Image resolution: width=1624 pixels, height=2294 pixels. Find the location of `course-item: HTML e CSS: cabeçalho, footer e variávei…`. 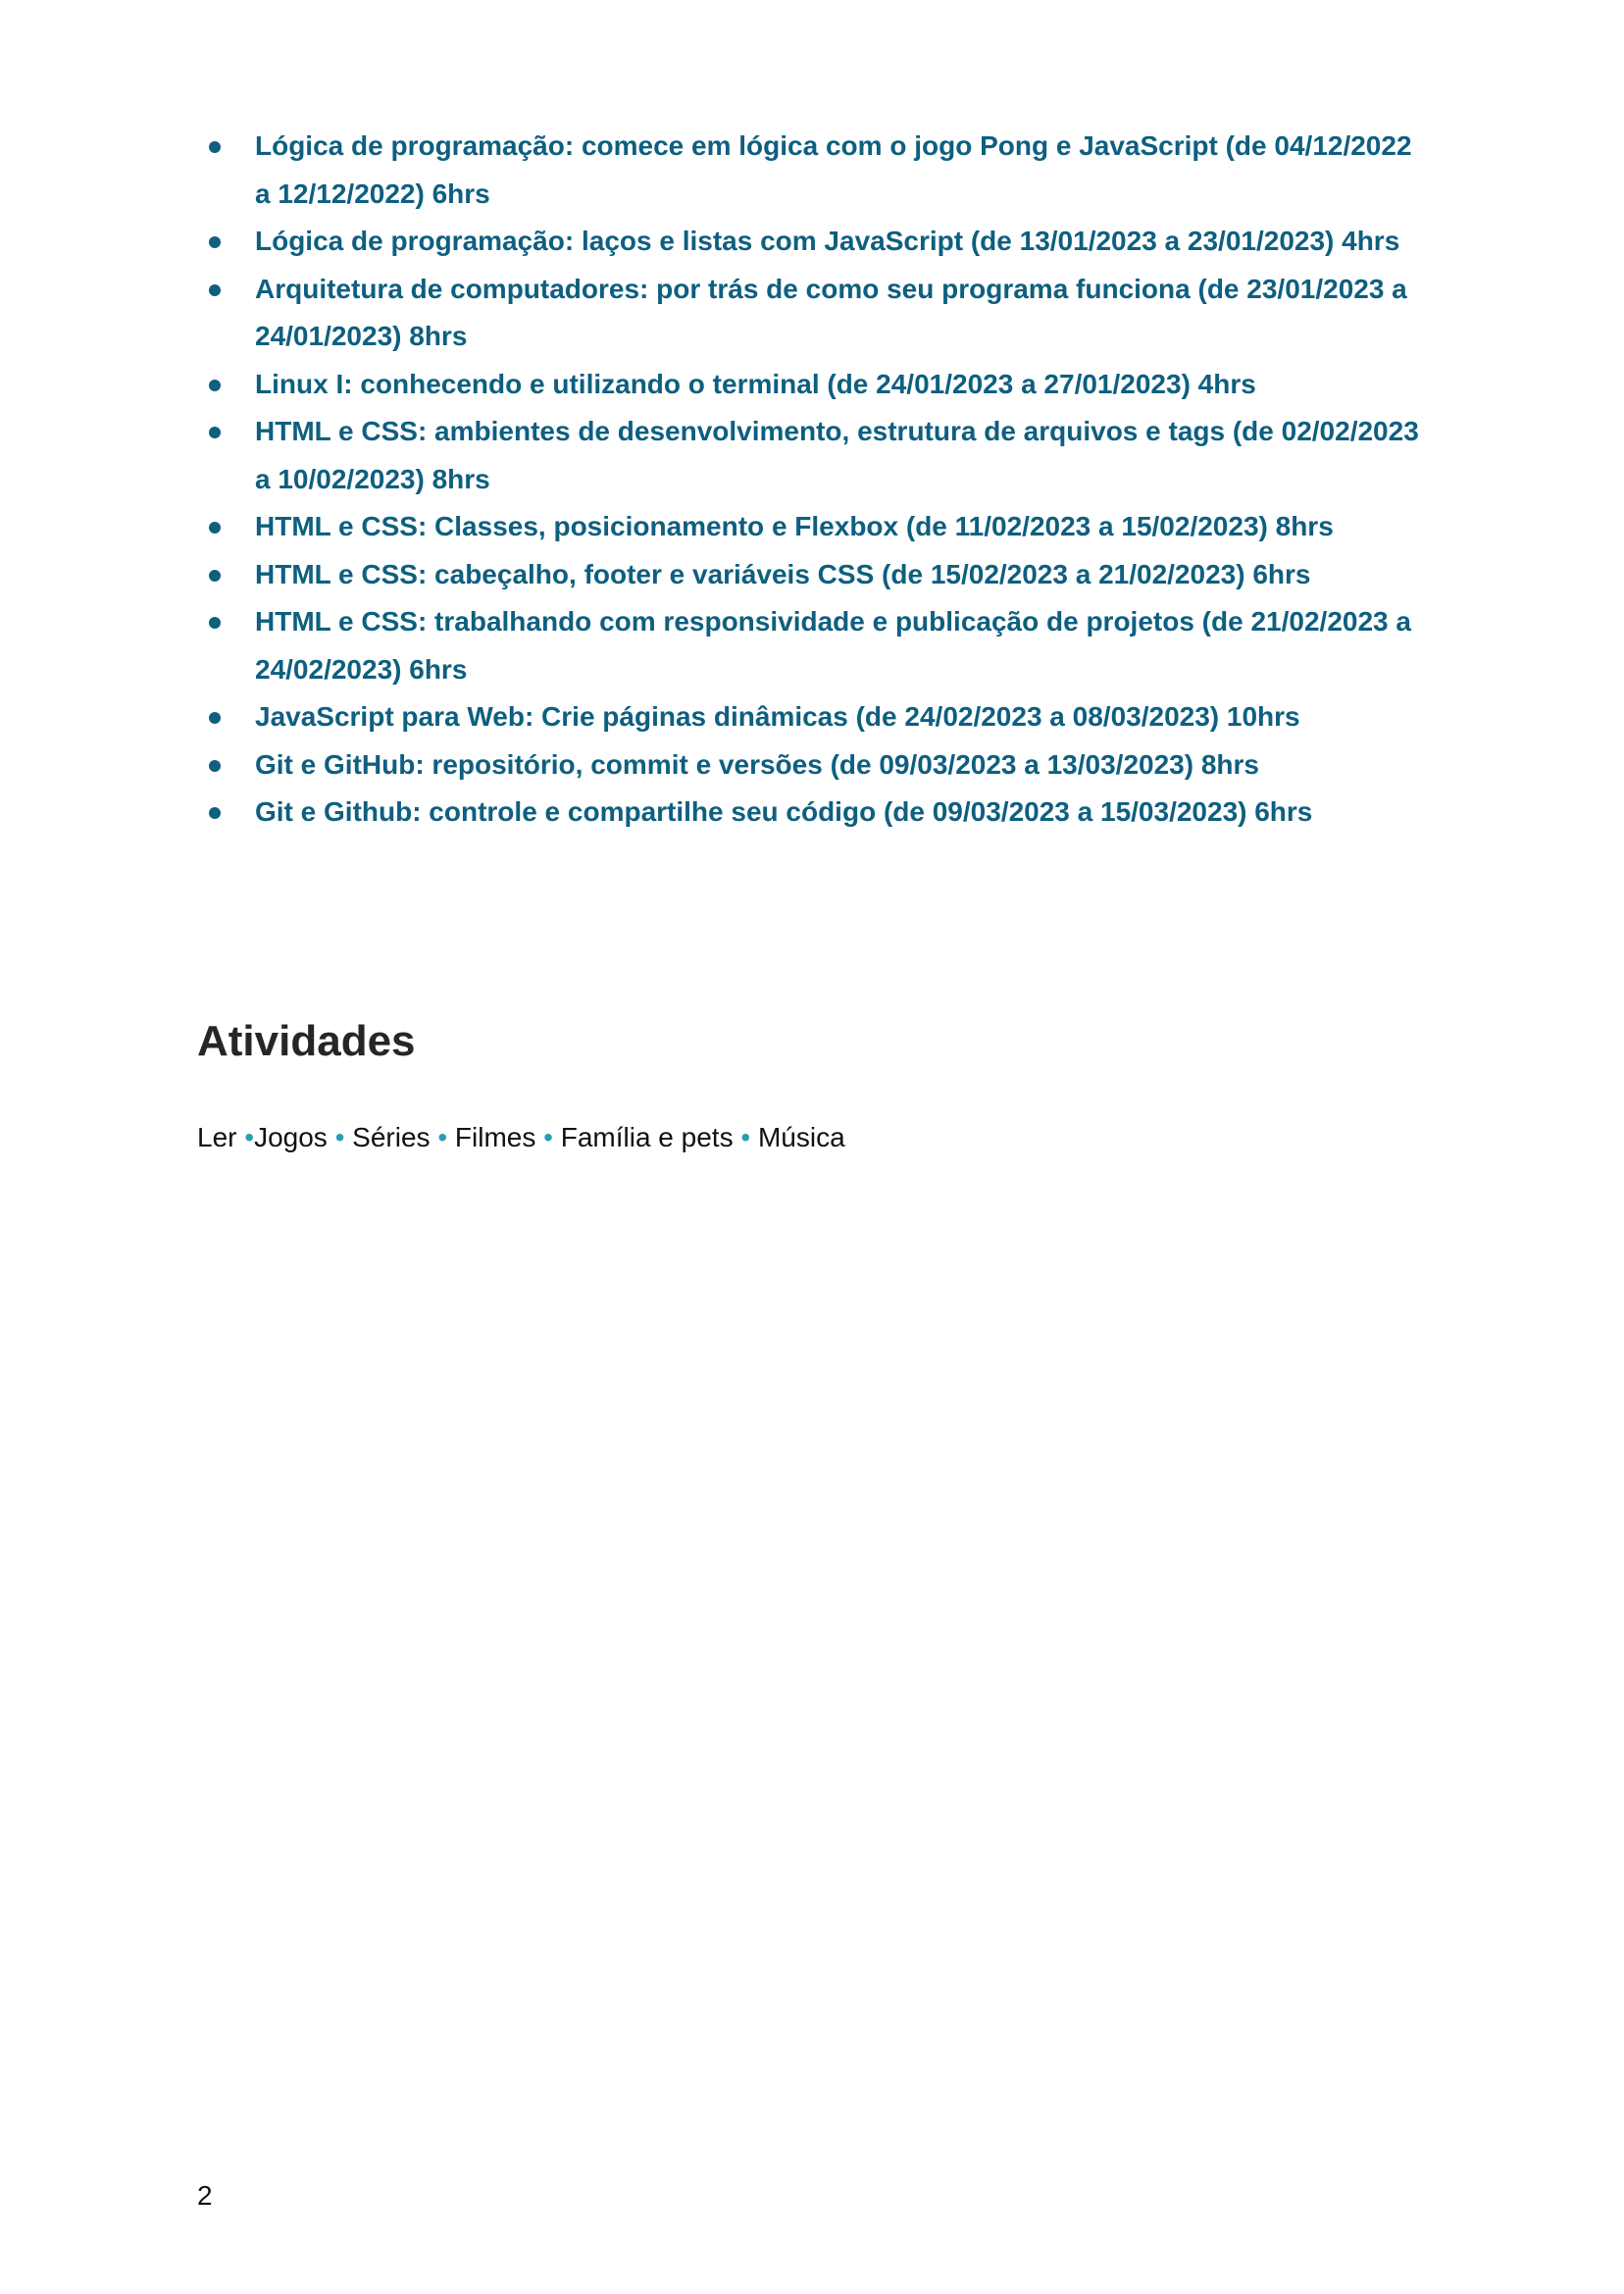

course-item: HTML e CSS: cabeçalho, footer e variávei… is located at coordinates (810, 575).